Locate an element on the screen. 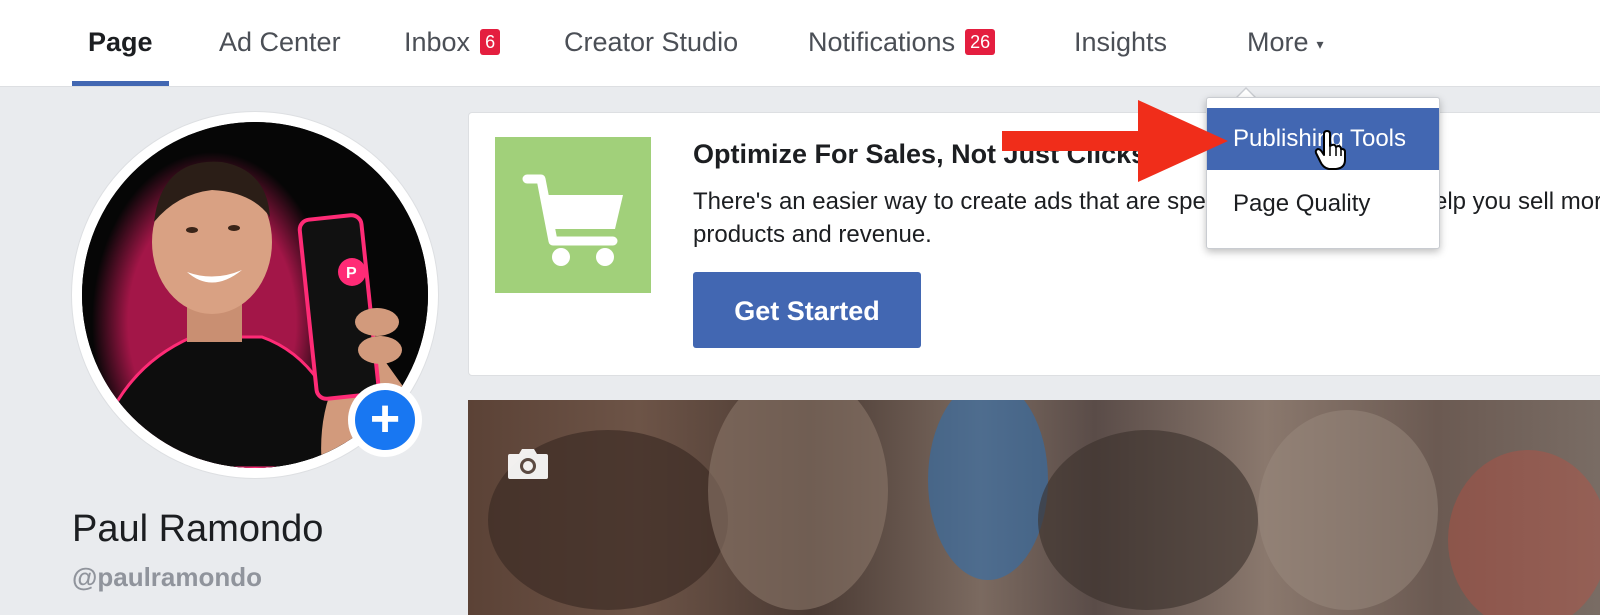 The image size is (1600, 615). plus-icon: + is located at coordinates (385, 420).